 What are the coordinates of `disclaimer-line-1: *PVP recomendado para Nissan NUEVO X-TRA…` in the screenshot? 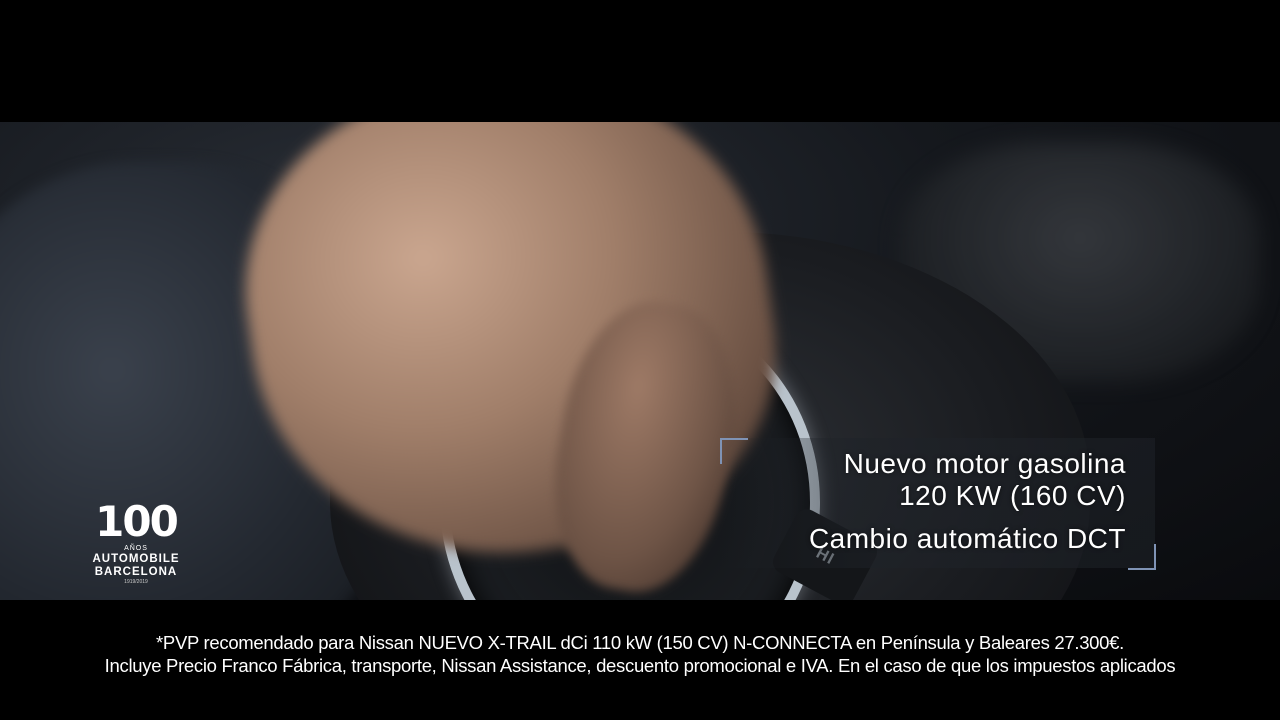 It's located at (640, 642).